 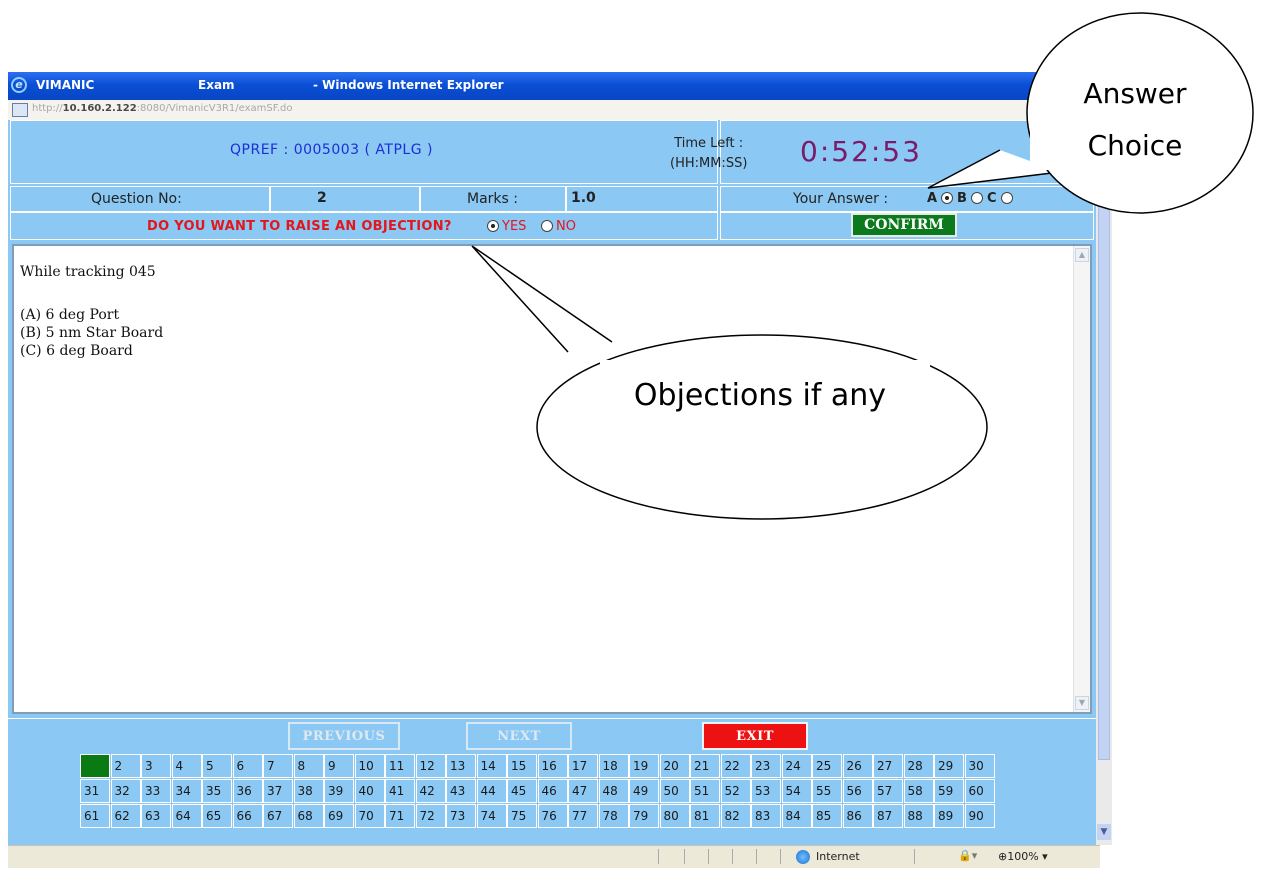 What do you see at coordinates (339, 816) in the screenshot?
I see `question-grid-cell: 69` at bounding box center [339, 816].